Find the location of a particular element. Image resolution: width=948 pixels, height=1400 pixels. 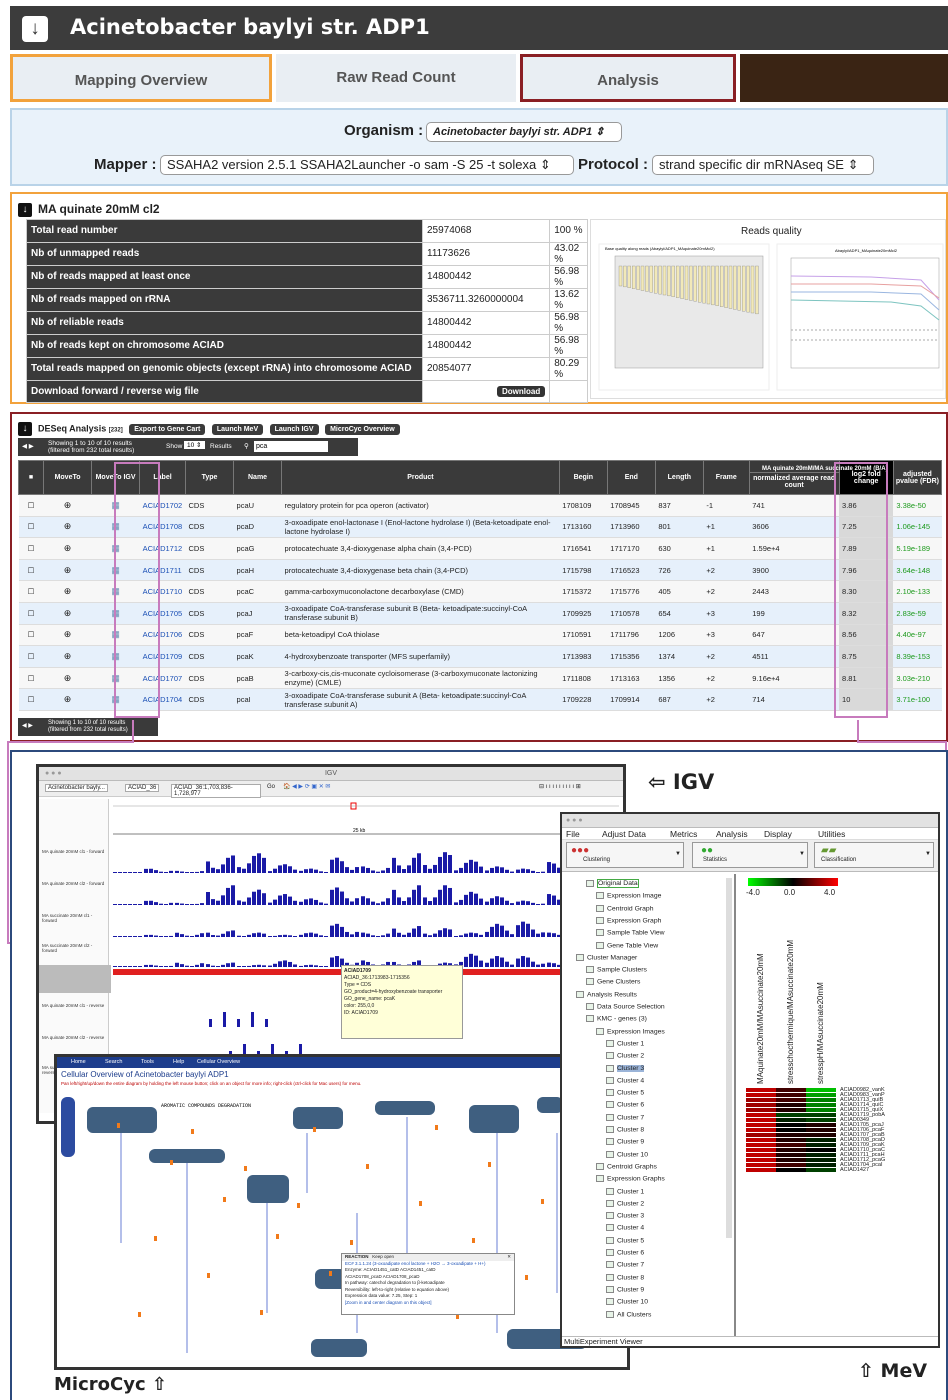

tree-node: Gene Clusters is located at coordinates (613, 982).